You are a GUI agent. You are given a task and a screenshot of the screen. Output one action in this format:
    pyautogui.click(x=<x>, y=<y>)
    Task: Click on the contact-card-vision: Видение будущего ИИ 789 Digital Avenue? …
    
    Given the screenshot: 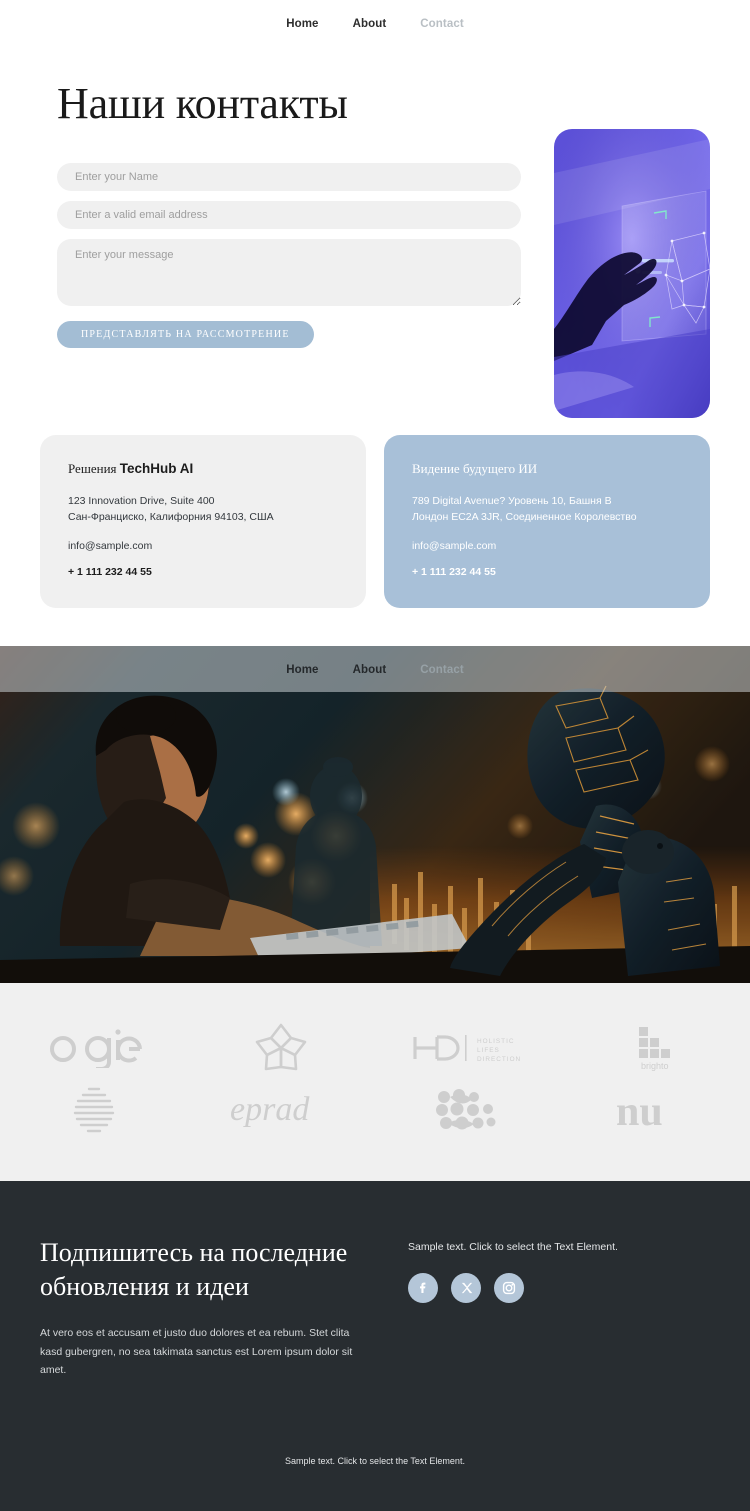 What is the action you would take?
    pyautogui.click(x=547, y=521)
    